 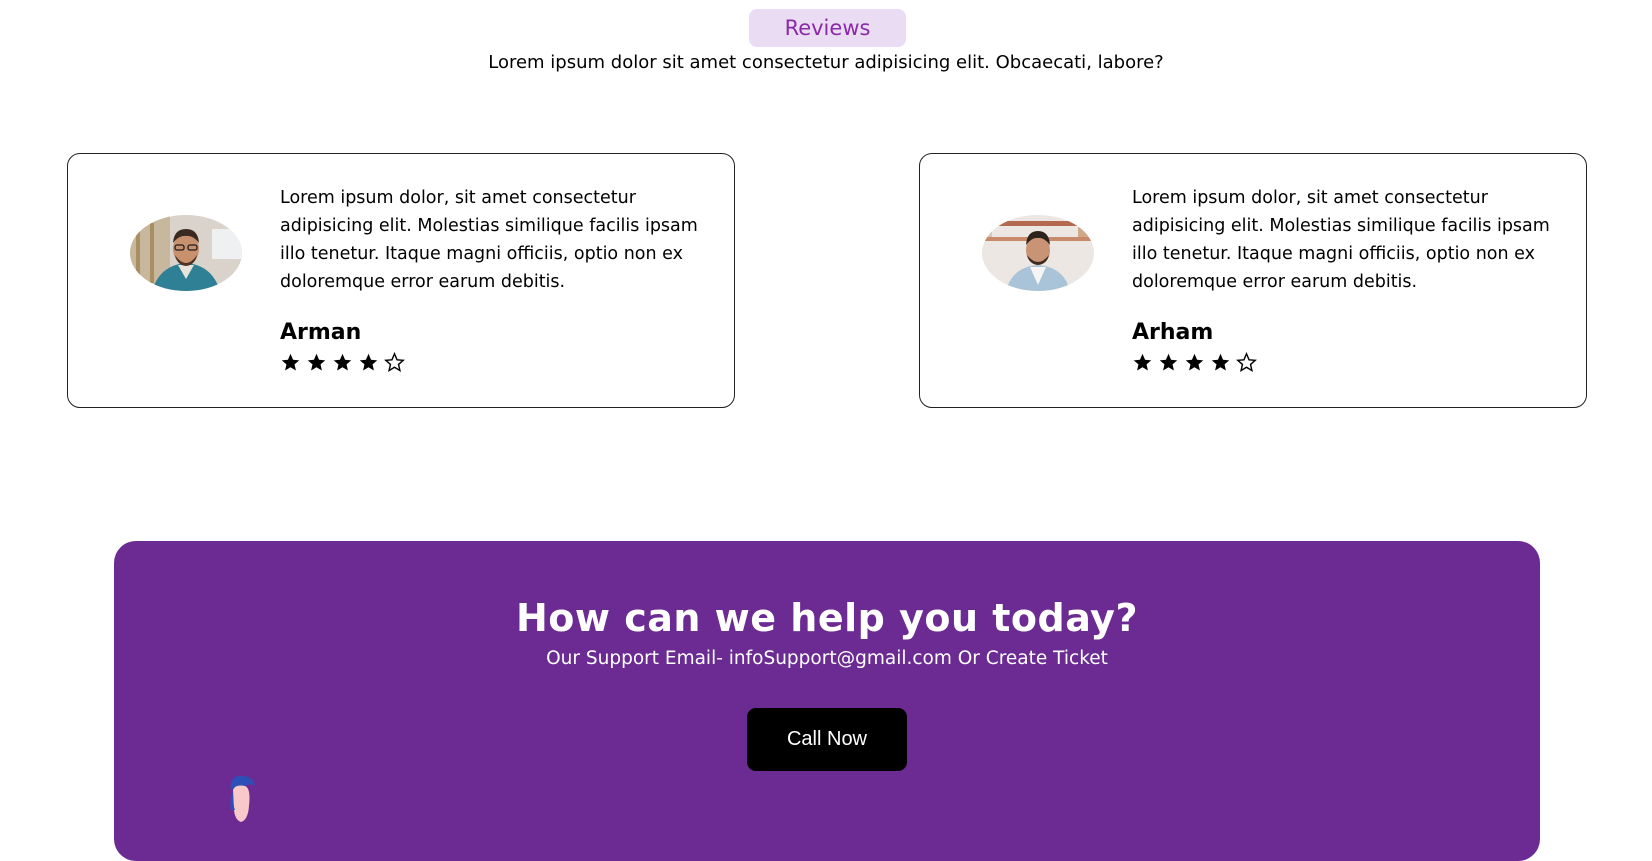 What do you see at coordinates (242, 799) in the screenshot?
I see `support-person-illustration-icon` at bounding box center [242, 799].